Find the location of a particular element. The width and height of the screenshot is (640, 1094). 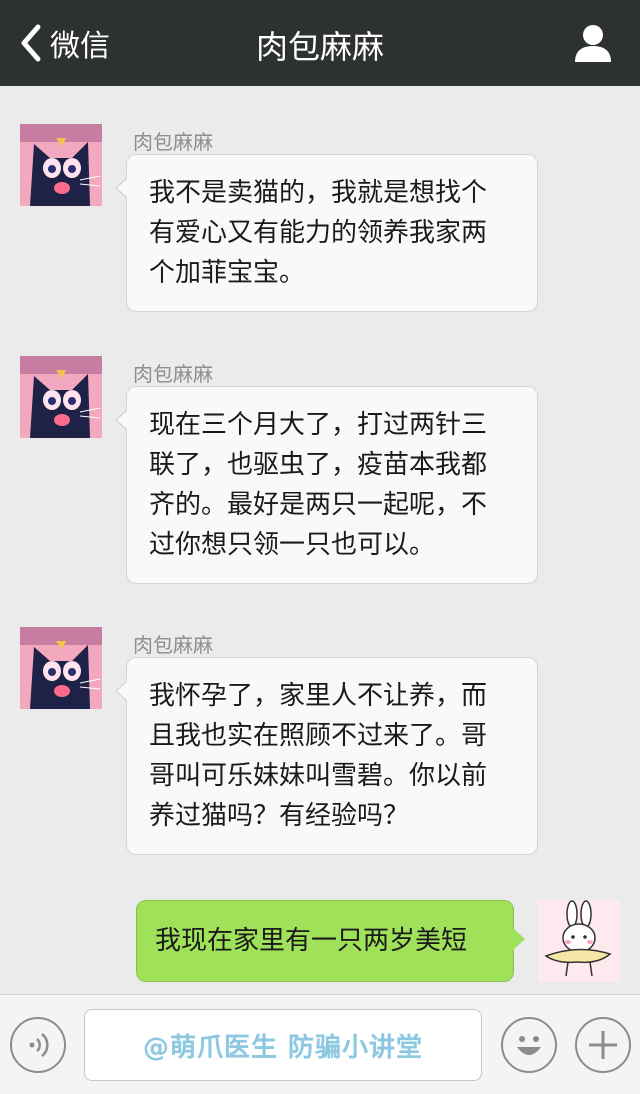

message-input: @萌爪医生 防骗小讲堂 is located at coordinates (283, 1045).